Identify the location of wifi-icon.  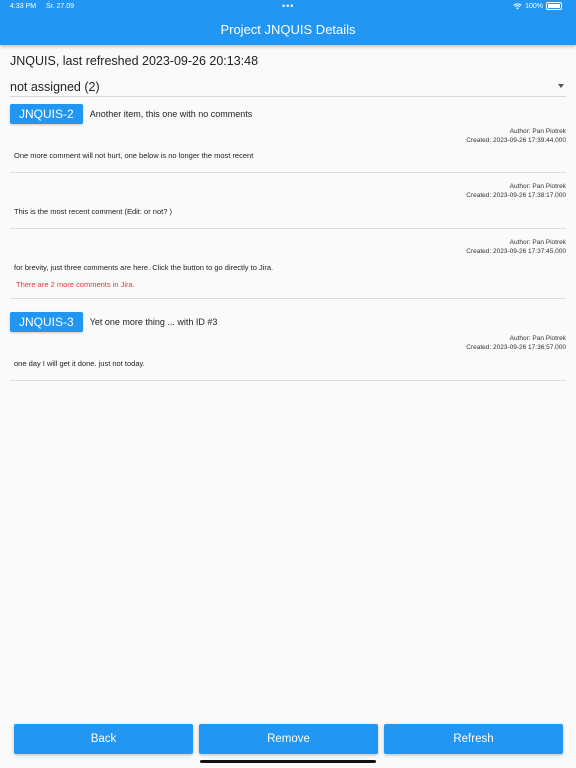
(517, 5).